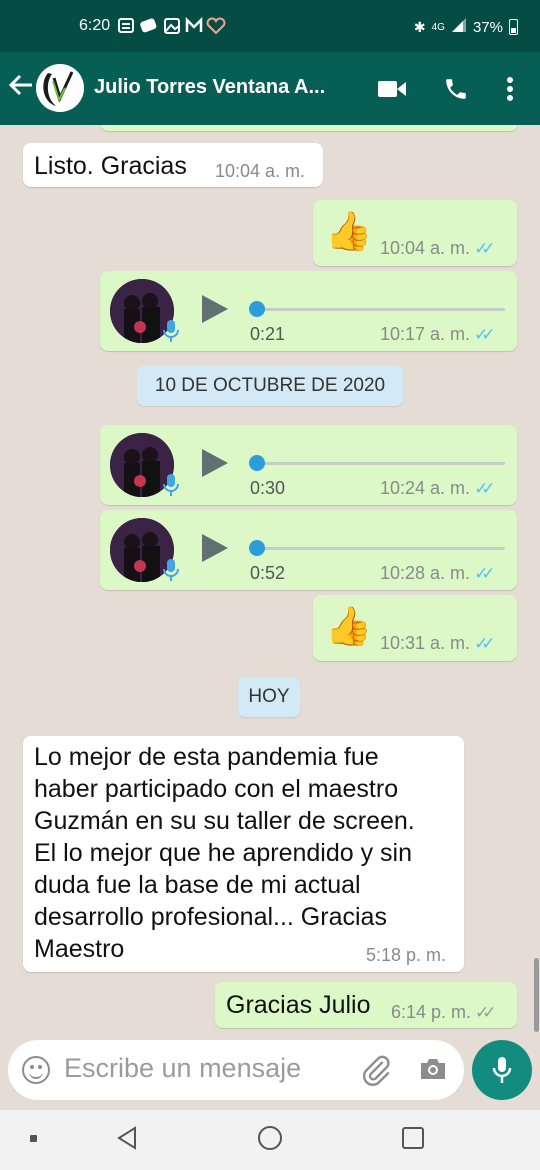 This screenshot has height=1170, width=540. Describe the element at coordinates (536, 995) in the screenshot. I see `chat-scrollbar` at that location.